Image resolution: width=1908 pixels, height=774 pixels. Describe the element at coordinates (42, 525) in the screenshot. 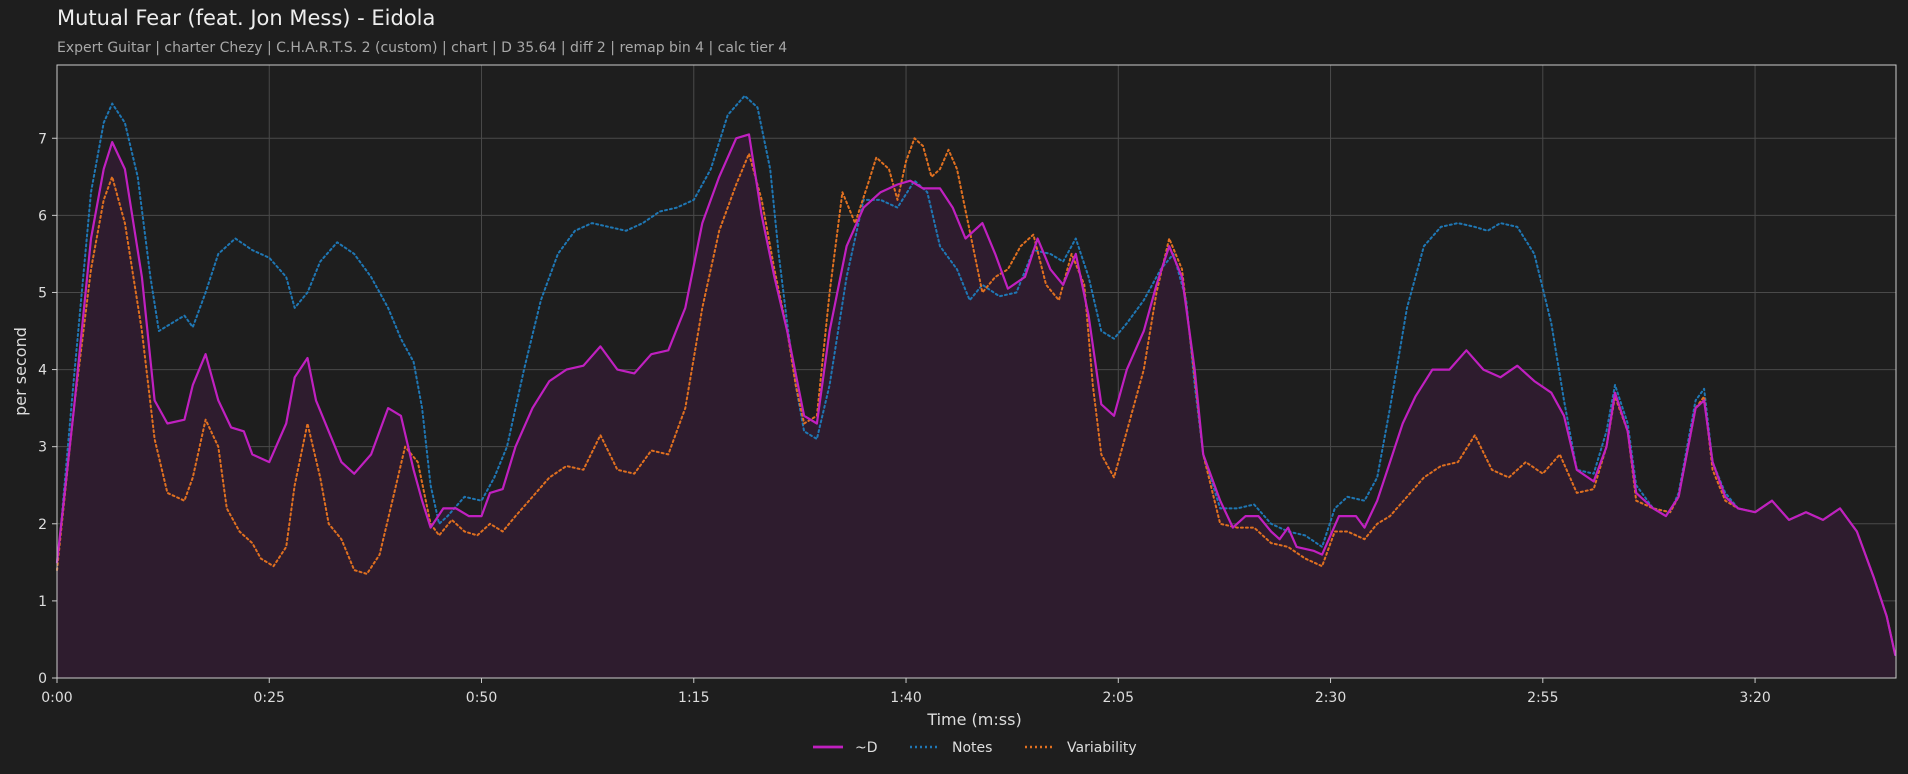

I see `y-tick-label: 2` at that location.